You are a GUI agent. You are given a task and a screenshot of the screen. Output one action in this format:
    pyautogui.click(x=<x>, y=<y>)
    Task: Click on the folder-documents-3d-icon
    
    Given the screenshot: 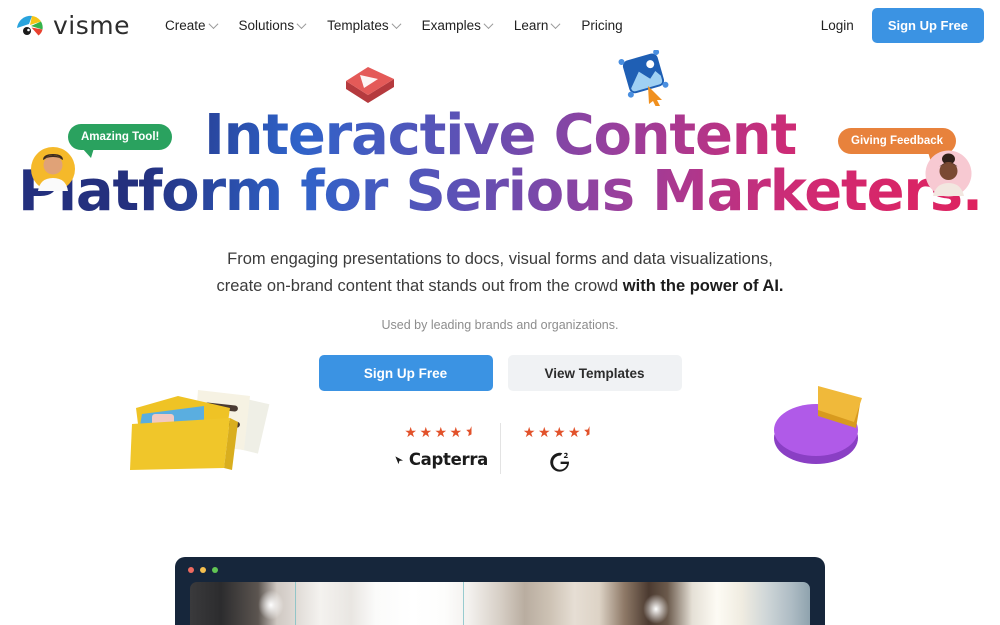 What is the action you would take?
    pyautogui.click(x=200, y=430)
    